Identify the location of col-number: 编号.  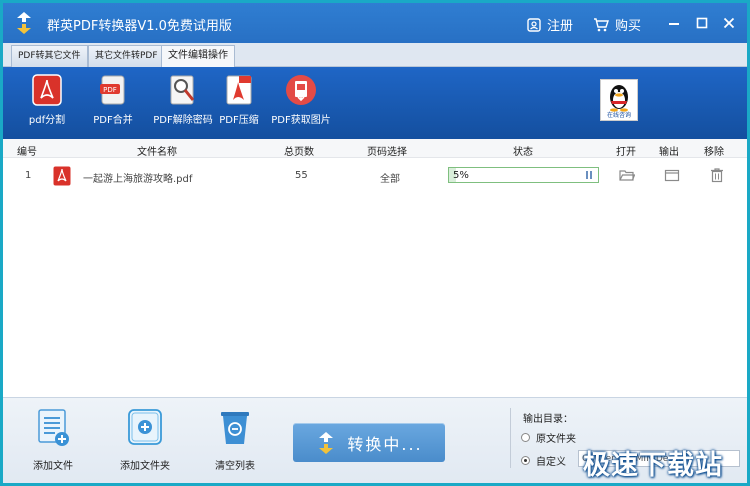
(27, 152).